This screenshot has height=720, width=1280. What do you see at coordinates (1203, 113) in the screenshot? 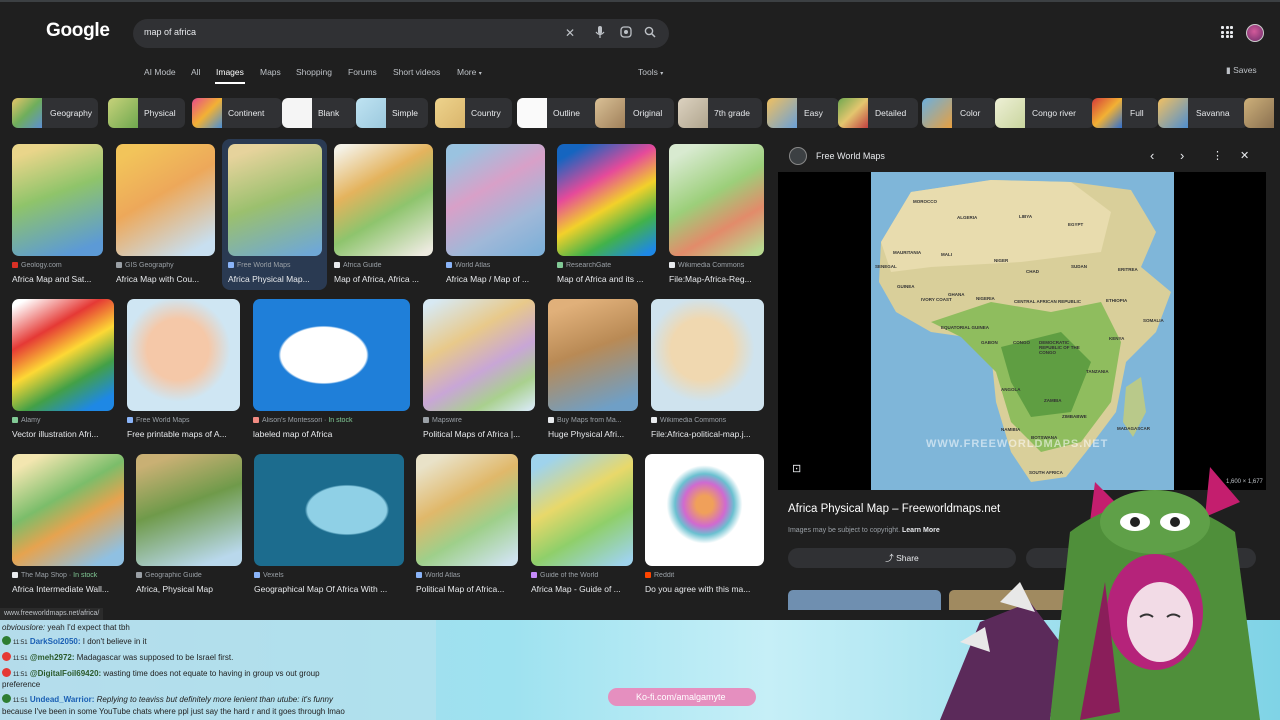
I see `chip-savanna: Savanna` at bounding box center [1203, 113].